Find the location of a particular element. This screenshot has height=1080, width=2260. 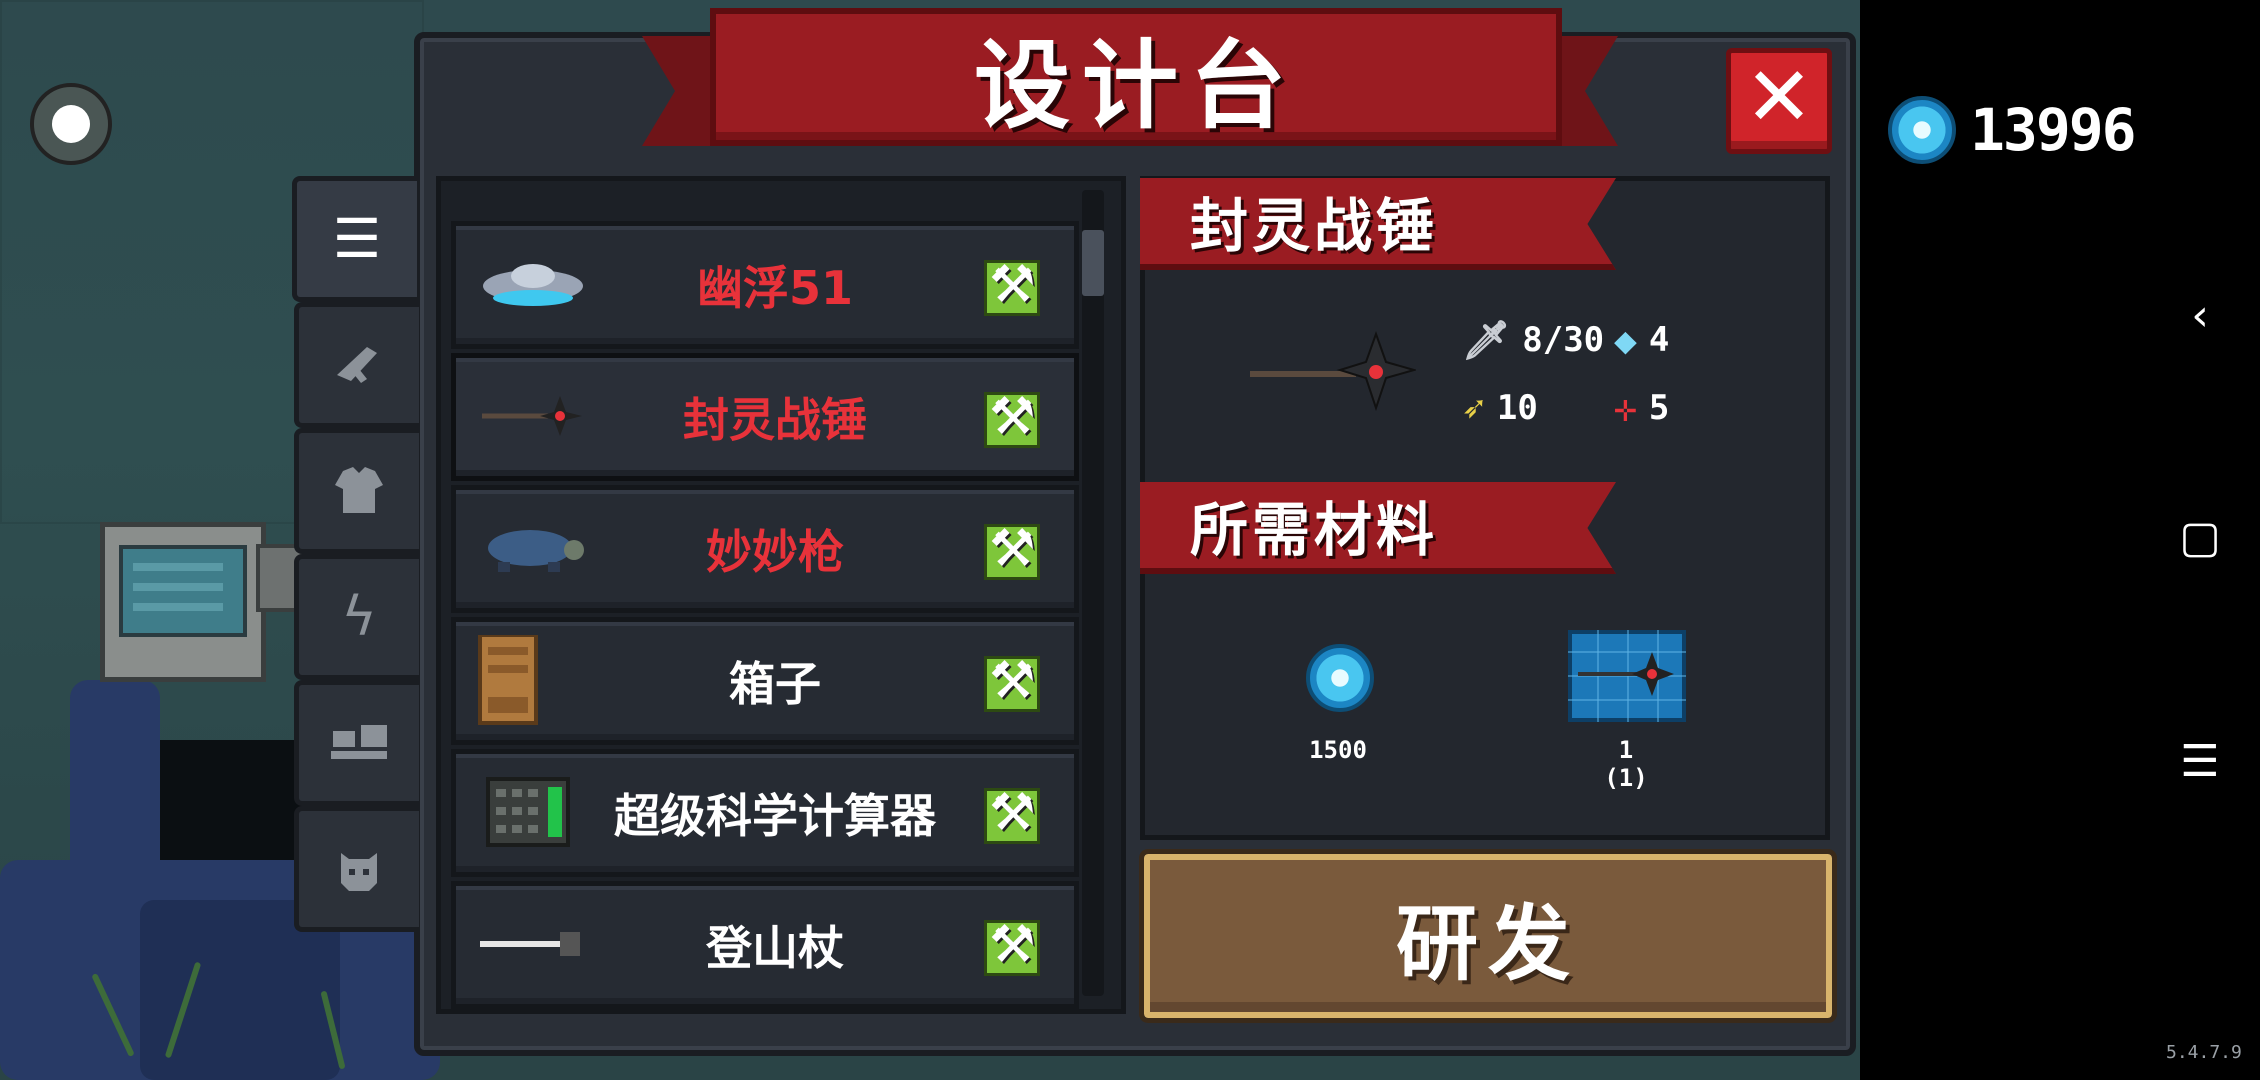

list-scrollbar is located at coordinates (1093, 593).